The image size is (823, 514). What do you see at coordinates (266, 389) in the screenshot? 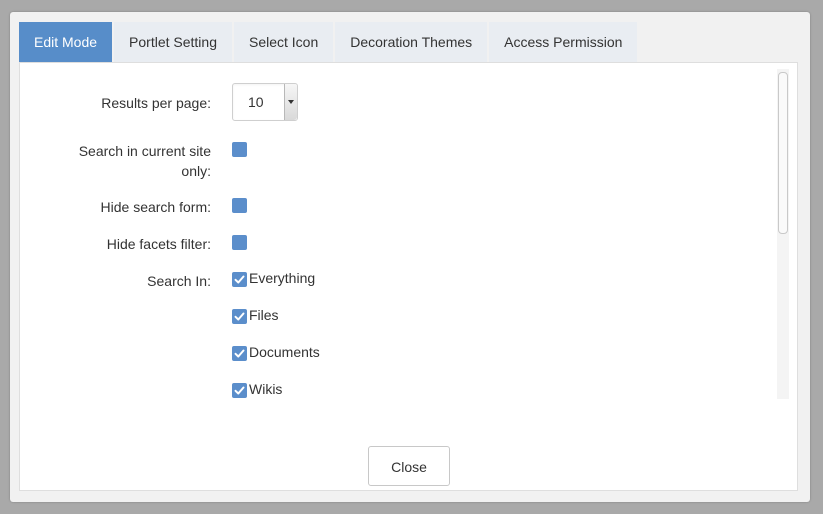
I see `search-in-wikis-label: Wikis` at bounding box center [266, 389].